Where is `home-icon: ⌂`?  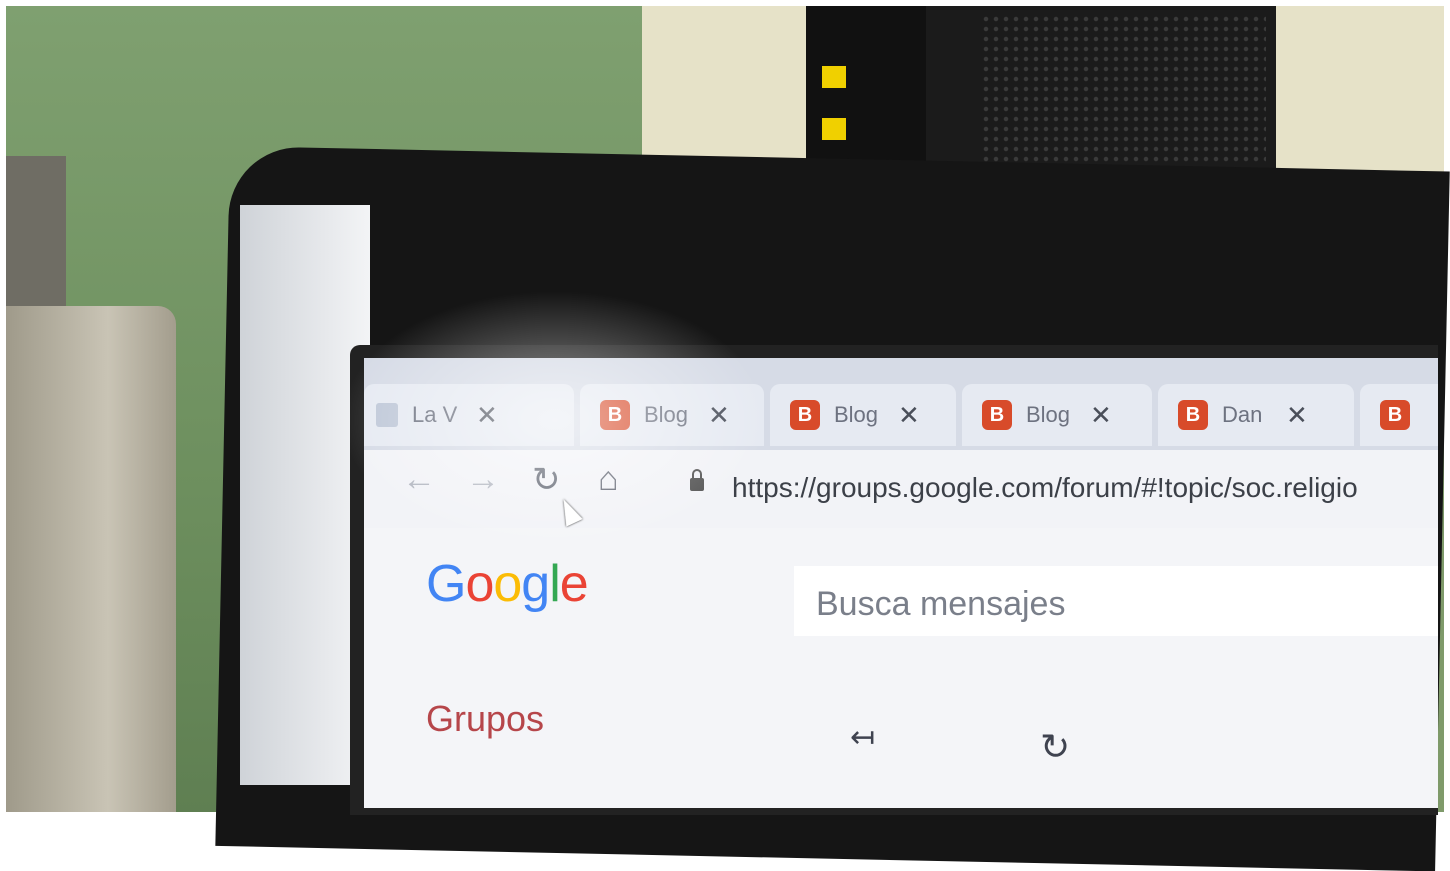
home-icon: ⌂ is located at coordinates (608, 479).